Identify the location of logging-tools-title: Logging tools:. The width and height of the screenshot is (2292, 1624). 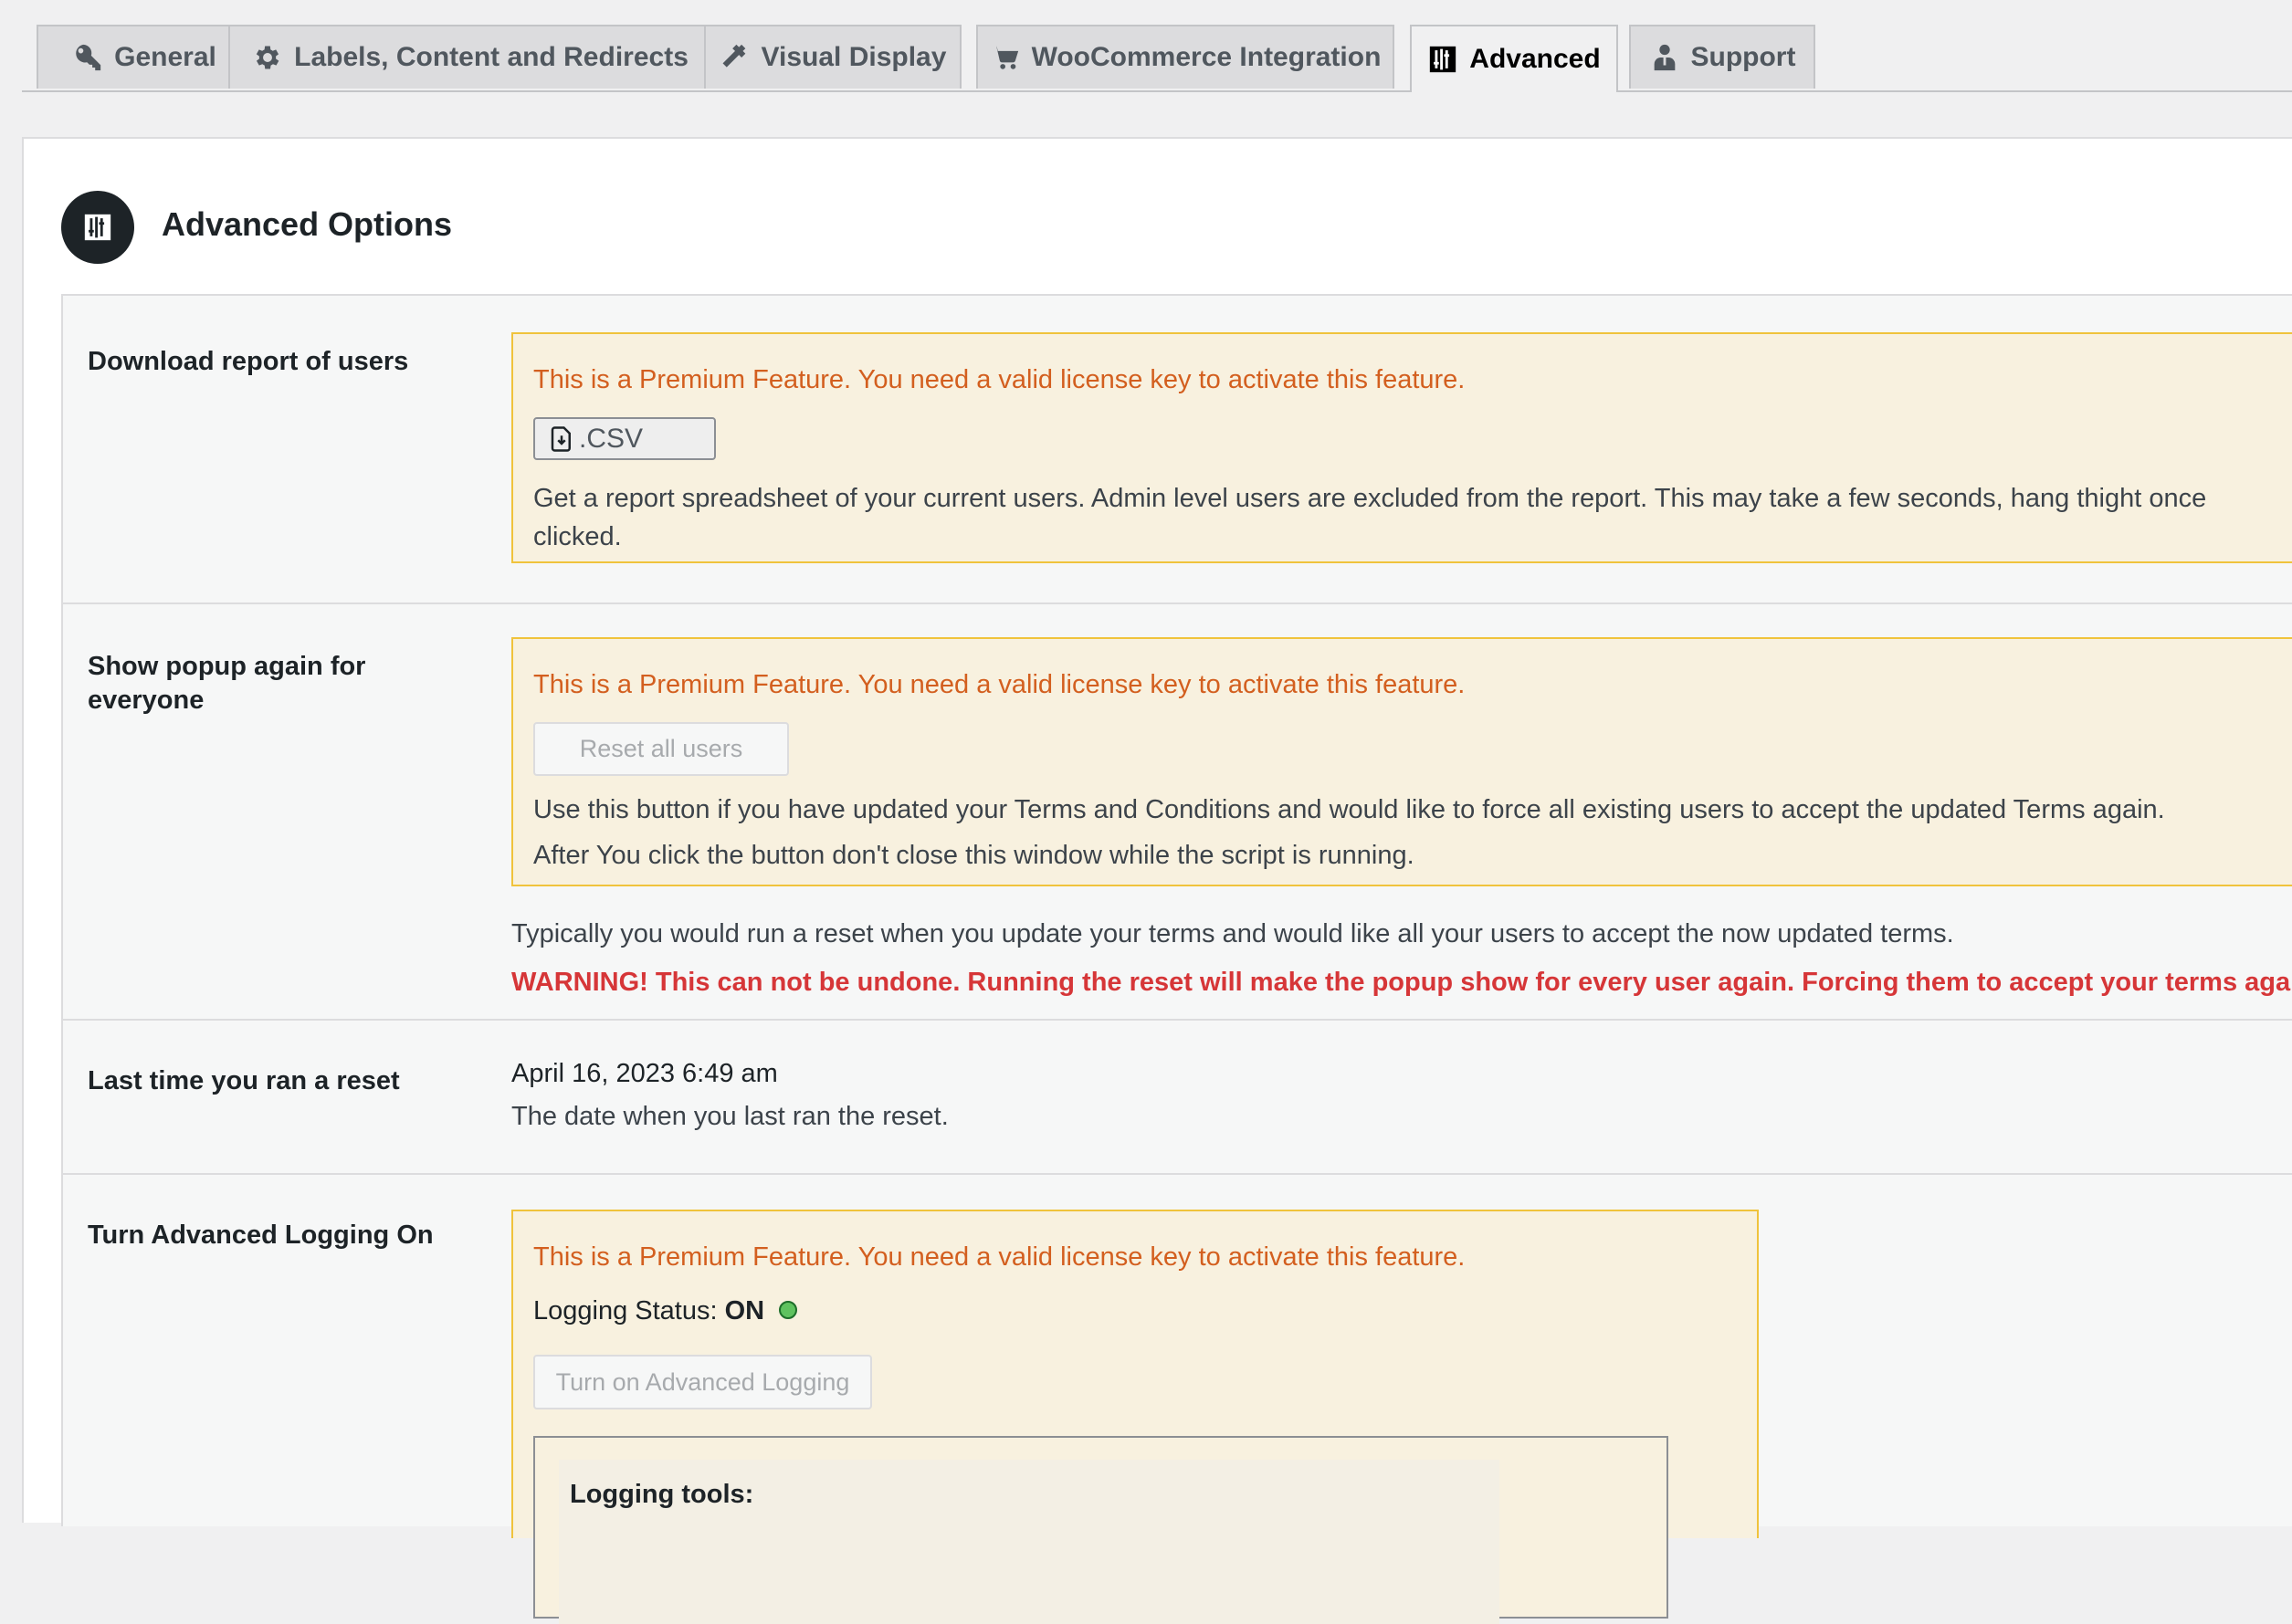
(662, 1494).